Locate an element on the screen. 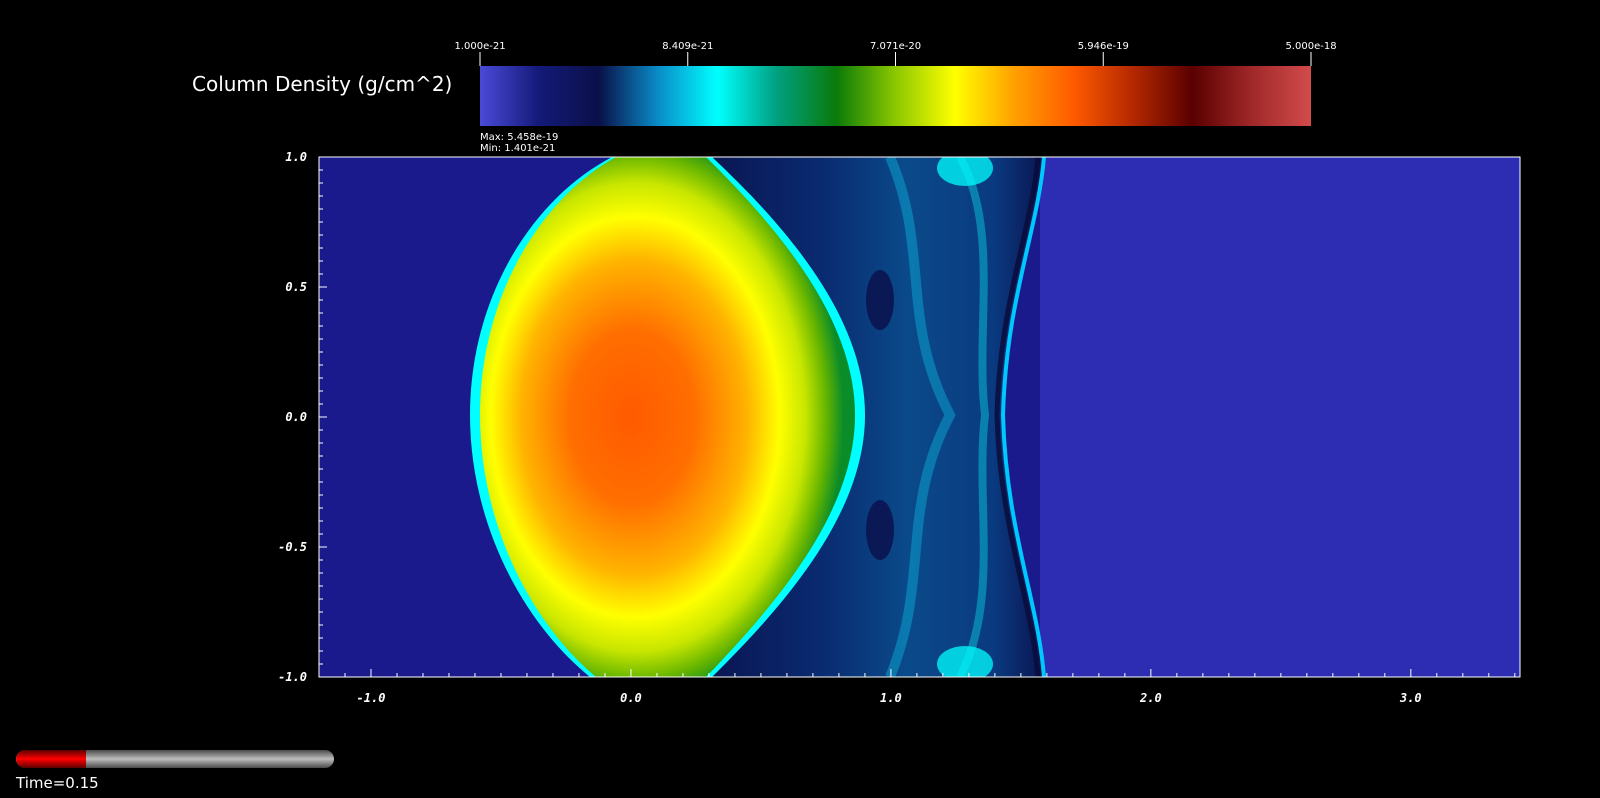 Image resolution: width=1600 pixels, height=798 pixels. x-axis-tick-label: 3.0 is located at coordinates (1410, 698).